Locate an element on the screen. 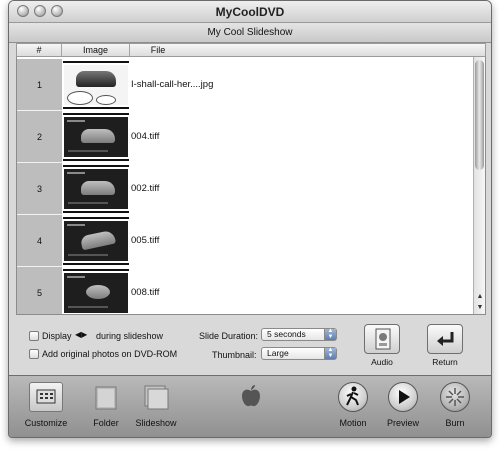  slide-filename: 004.tiff is located at coordinates (145, 136).